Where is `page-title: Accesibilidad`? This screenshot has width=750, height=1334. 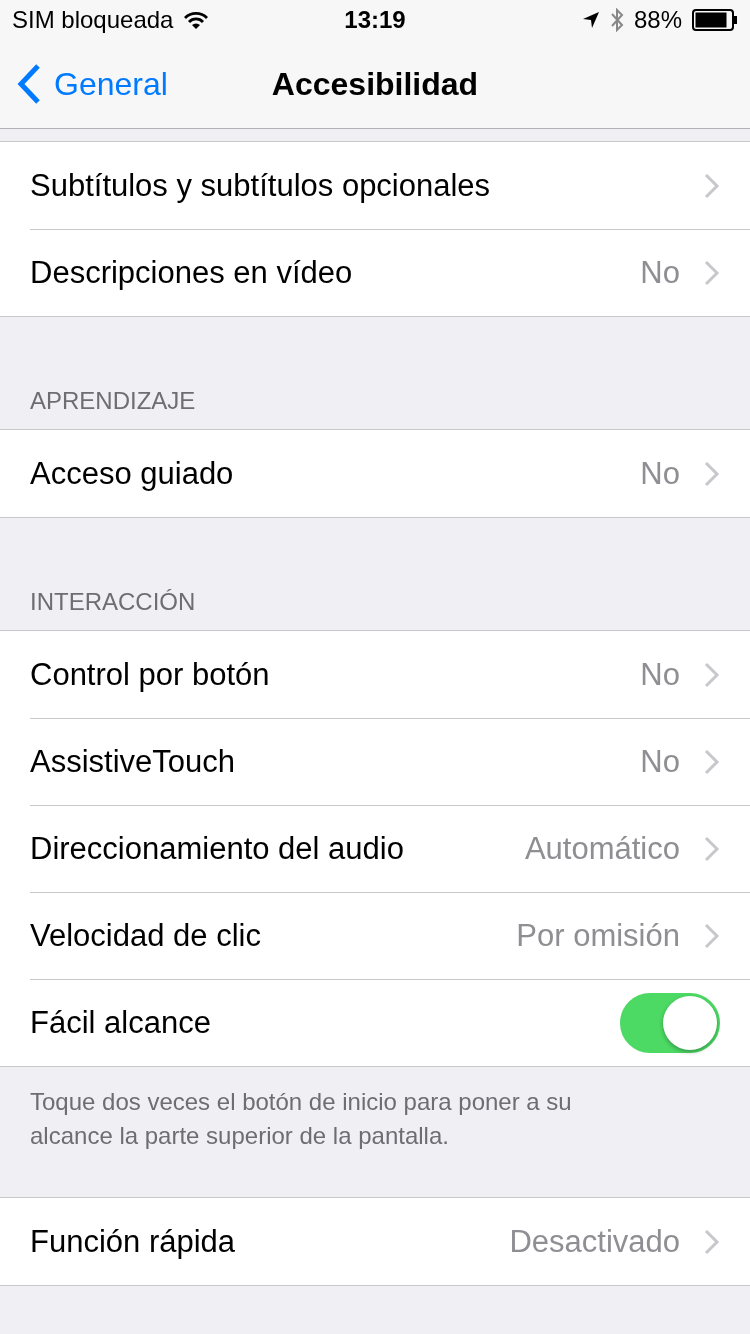 page-title: Accesibilidad is located at coordinates (375, 84).